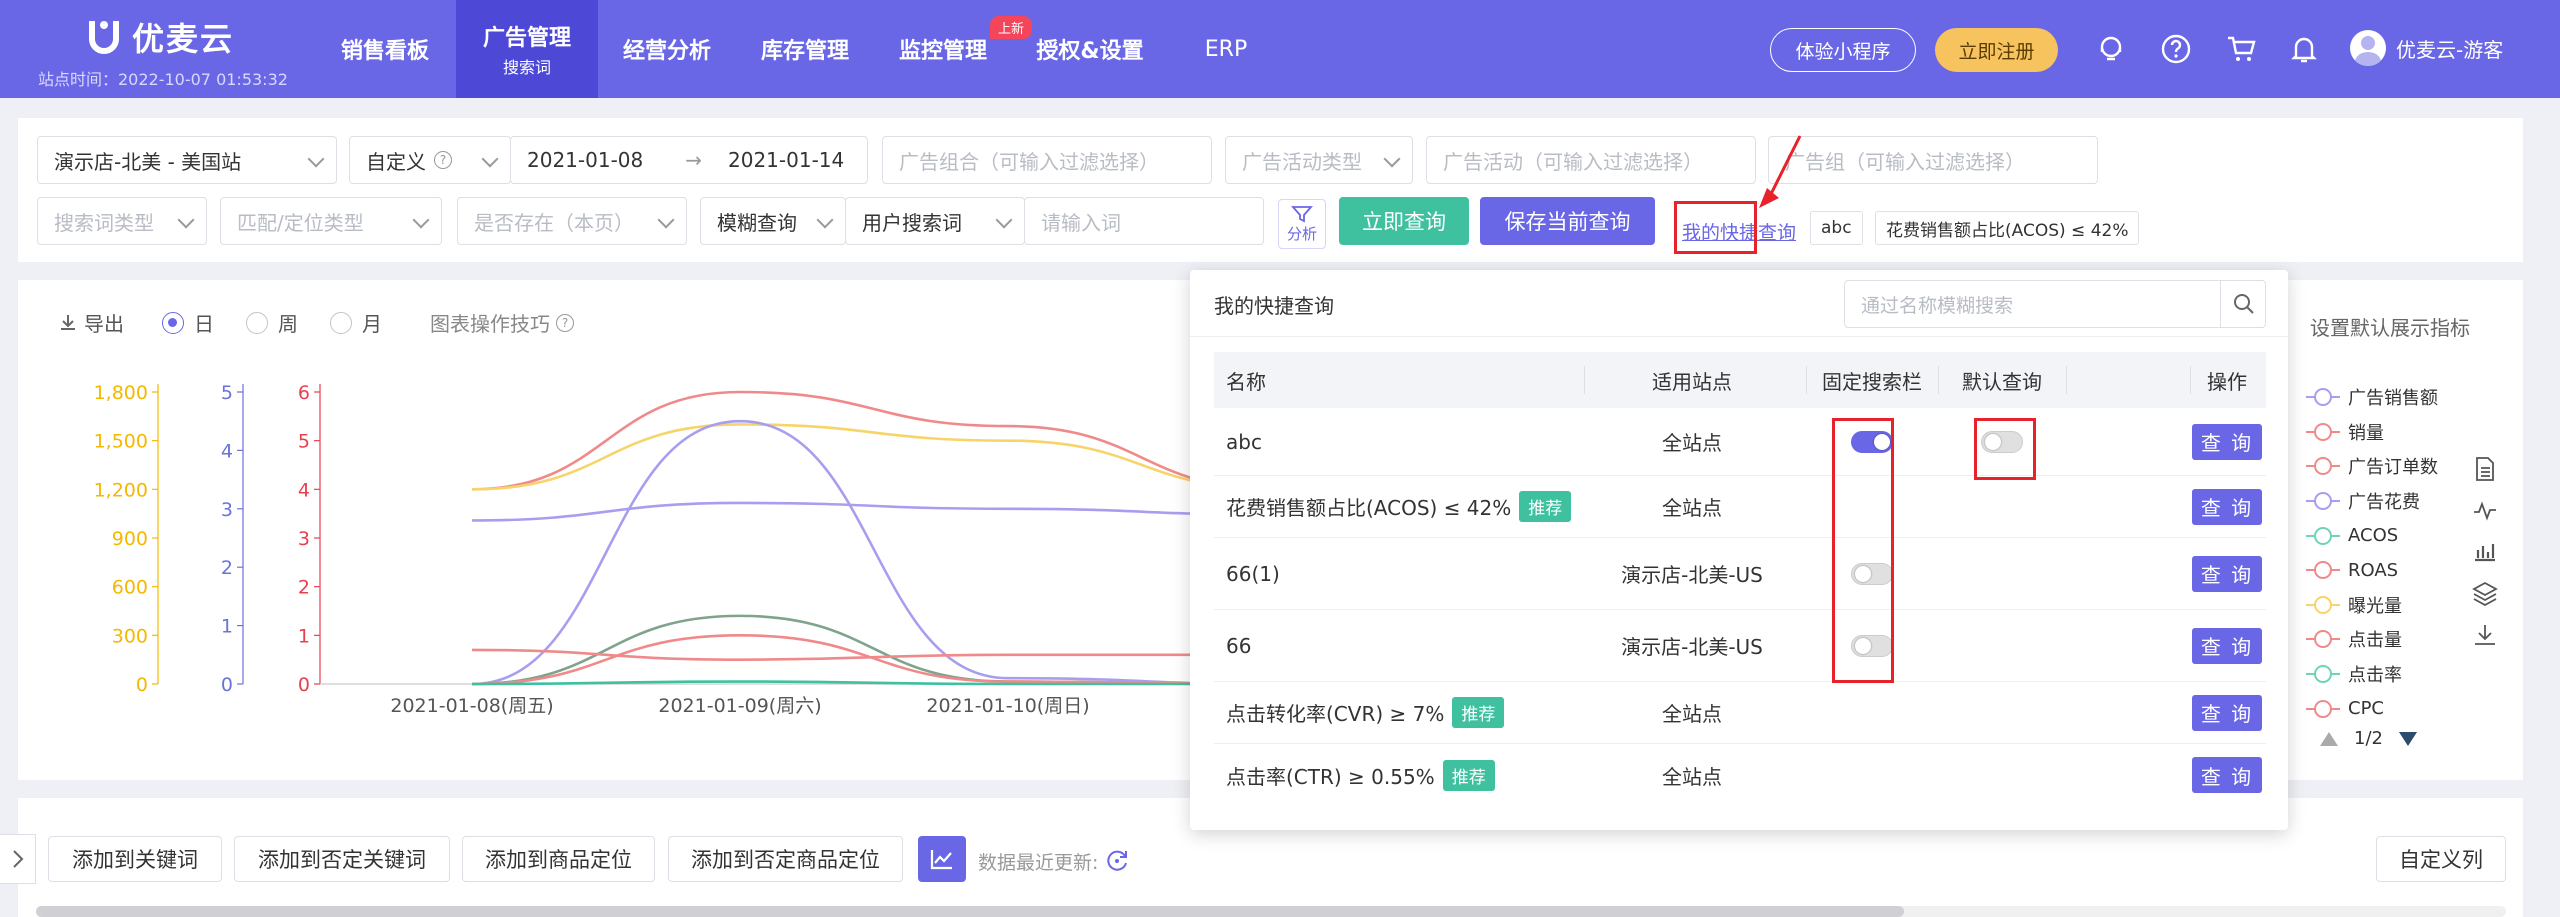 Image resolution: width=2560 pixels, height=917 pixels. Describe the element at coordinates (1144, 221) in the screenshot. I see `keyword-input: 请输入词` at that location.